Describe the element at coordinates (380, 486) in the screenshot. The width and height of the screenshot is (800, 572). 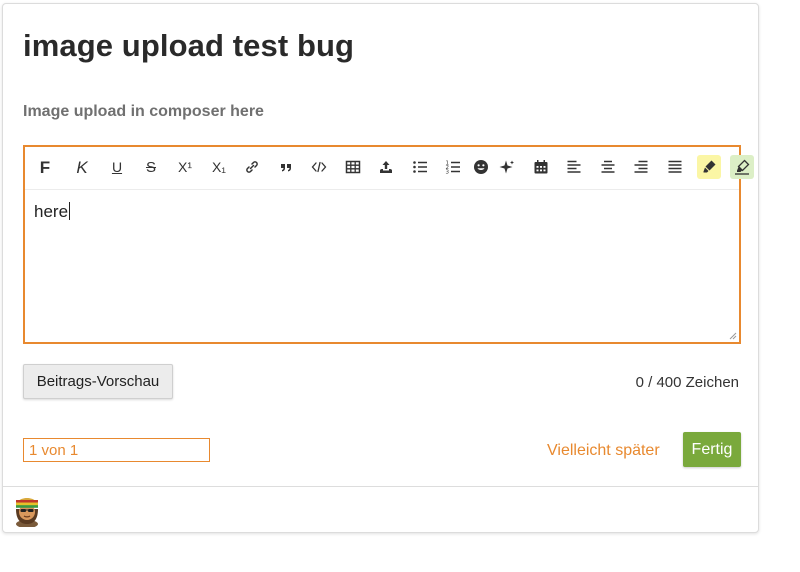
I see `footer-divider` at that location.